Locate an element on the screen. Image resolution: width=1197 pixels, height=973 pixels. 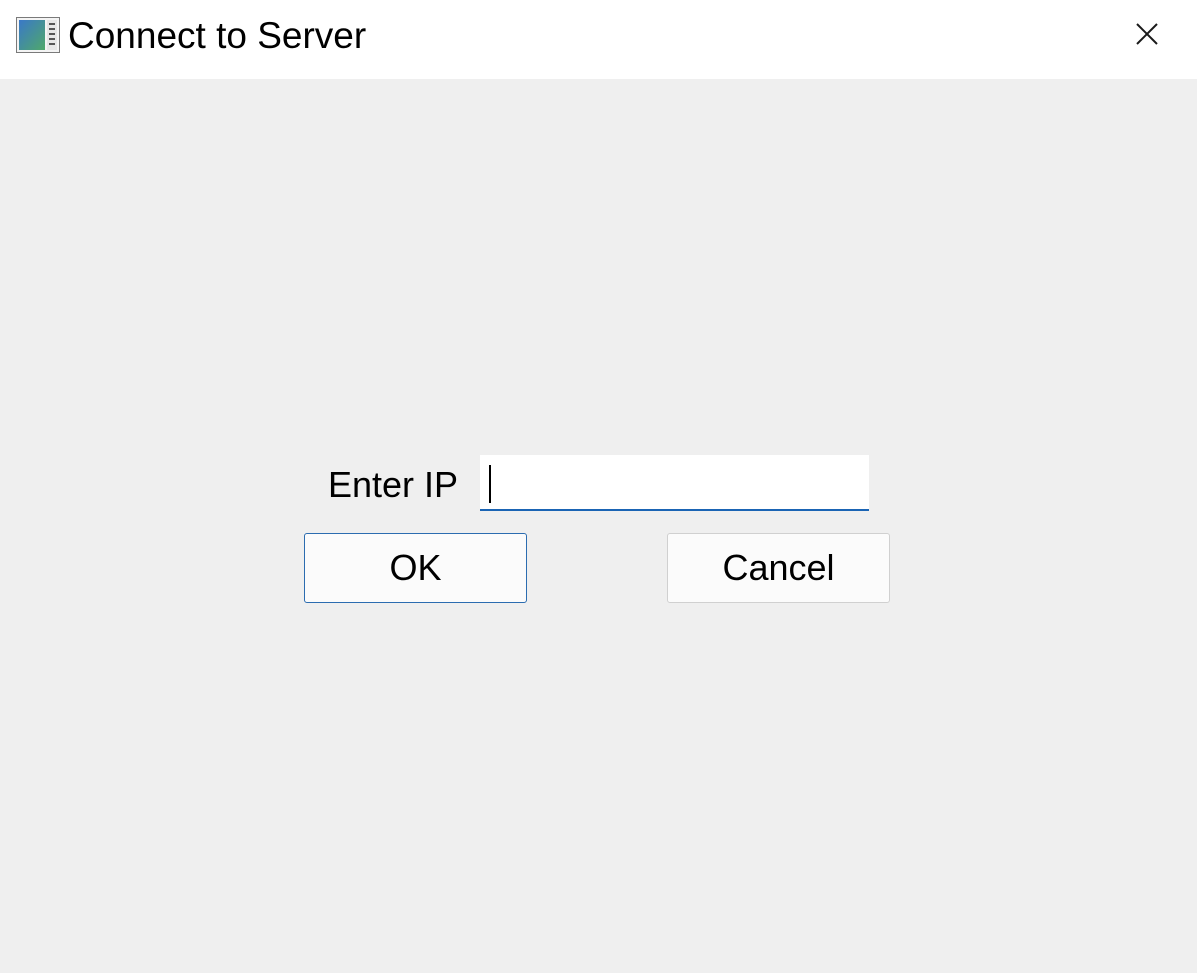
app-window-icon is located at coordinates (38, 35).